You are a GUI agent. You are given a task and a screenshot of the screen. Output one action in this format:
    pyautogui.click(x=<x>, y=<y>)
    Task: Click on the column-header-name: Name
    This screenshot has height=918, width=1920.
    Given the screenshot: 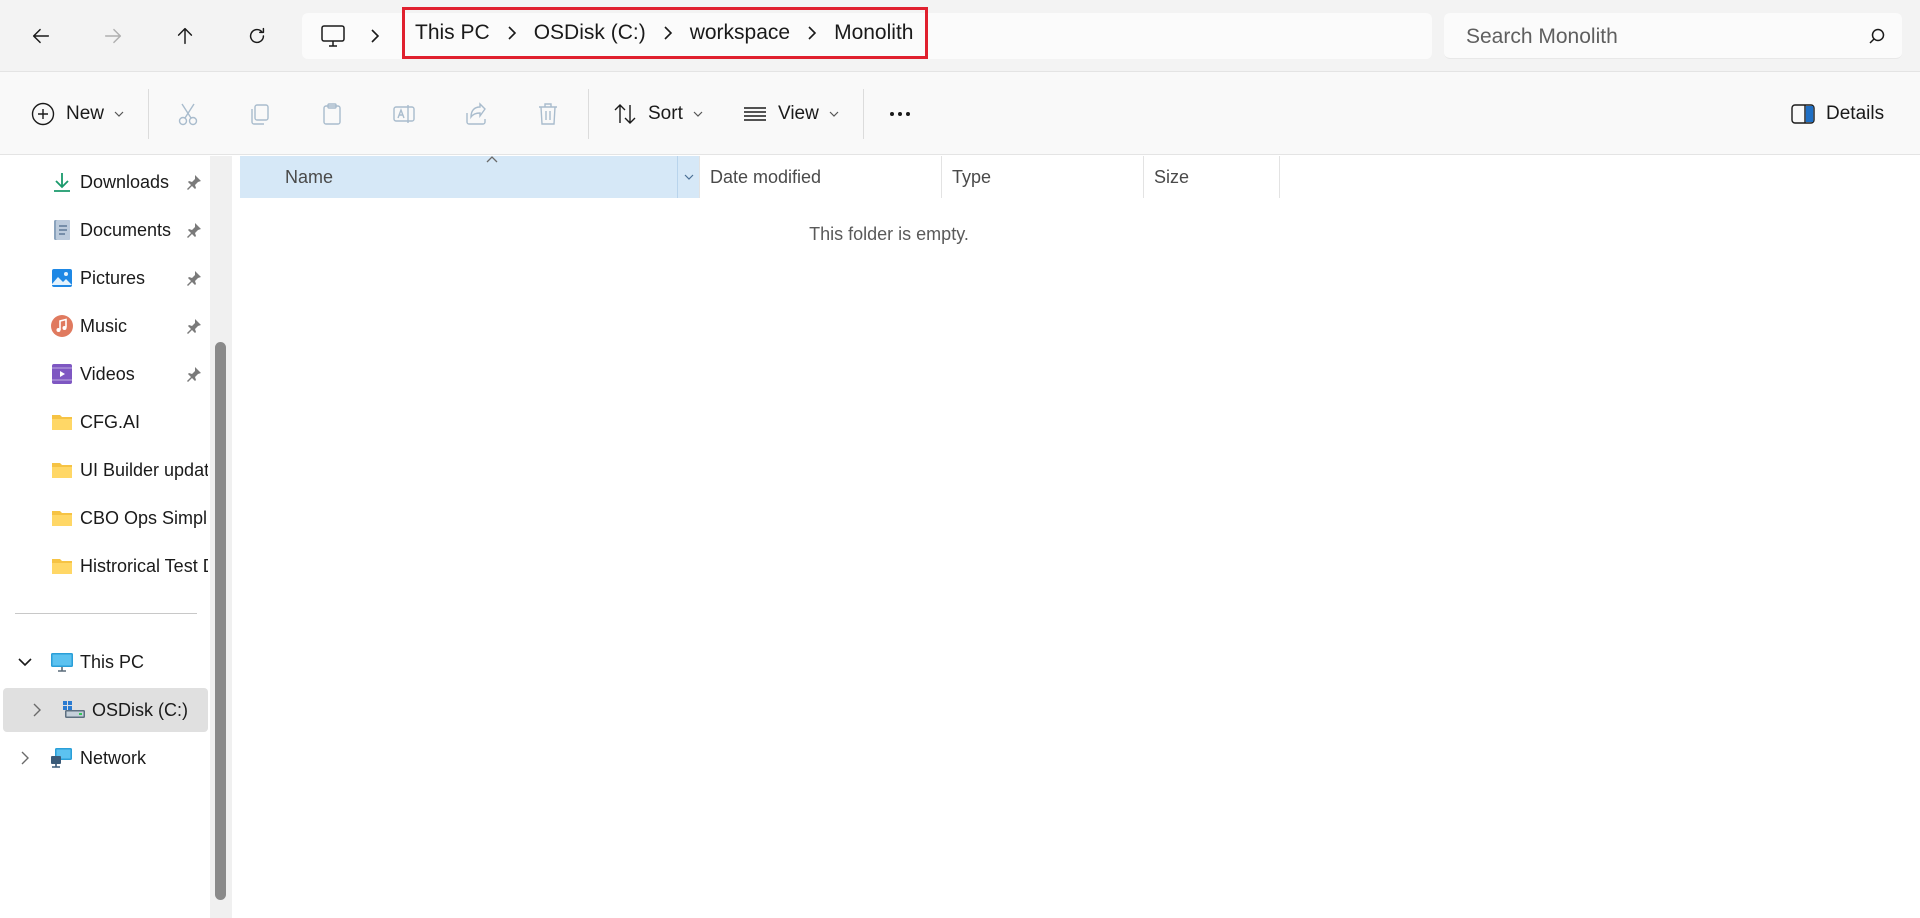 What is the action you would take?
    pyautogui.click(x=470, y=177)
    